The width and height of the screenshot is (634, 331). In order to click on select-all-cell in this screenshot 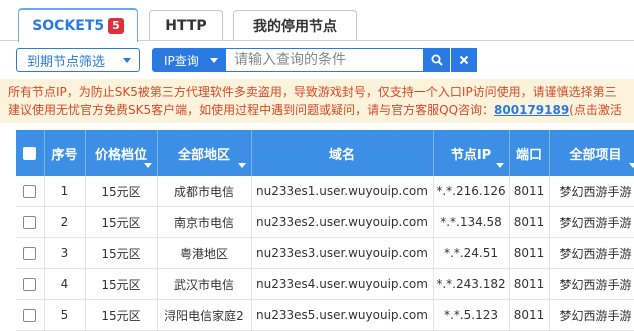, I will do `click(30, 153)`.